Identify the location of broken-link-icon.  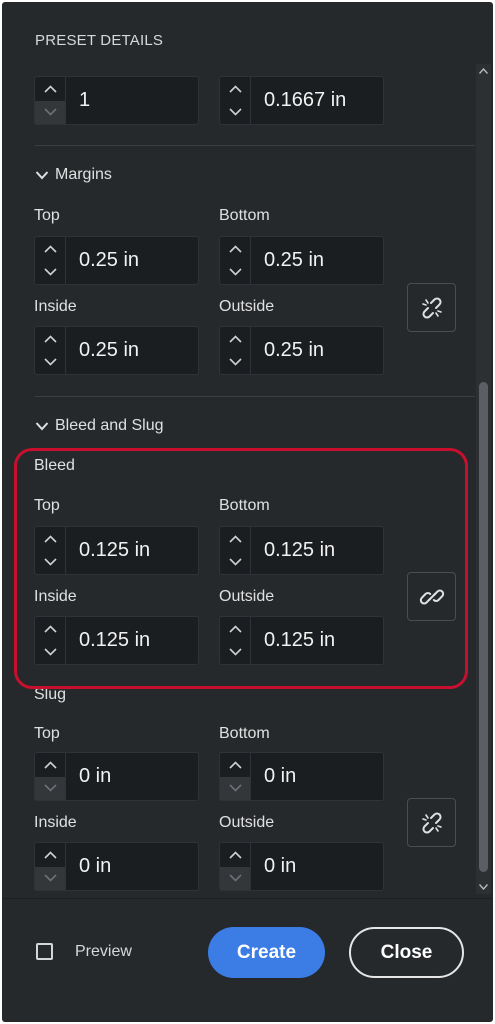
(431, 307).